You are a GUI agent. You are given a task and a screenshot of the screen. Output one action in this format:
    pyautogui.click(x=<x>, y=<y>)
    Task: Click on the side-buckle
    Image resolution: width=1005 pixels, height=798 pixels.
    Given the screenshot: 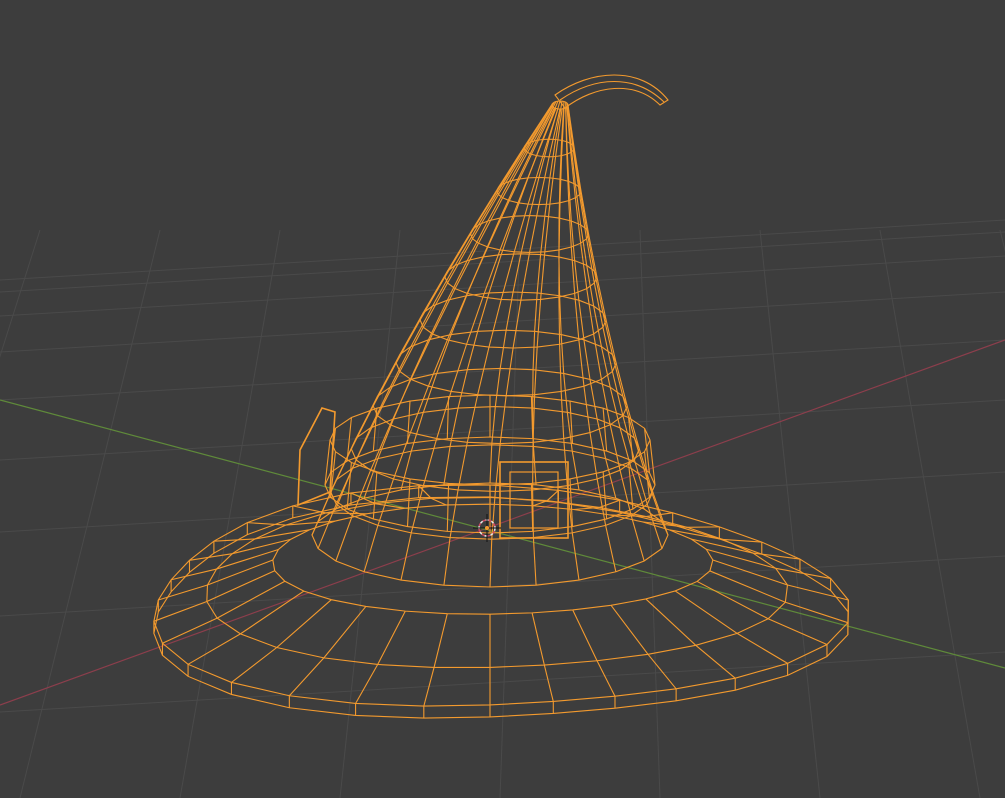 What is the action you would take?
    pyautogui.click(x=316, y=457)
    